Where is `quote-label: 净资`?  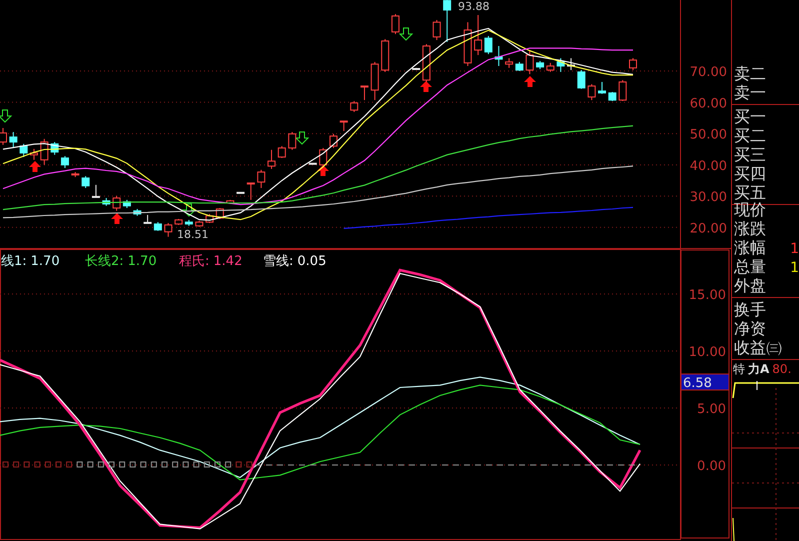
quote-label: 净资 is located at coordinates (750, 328).